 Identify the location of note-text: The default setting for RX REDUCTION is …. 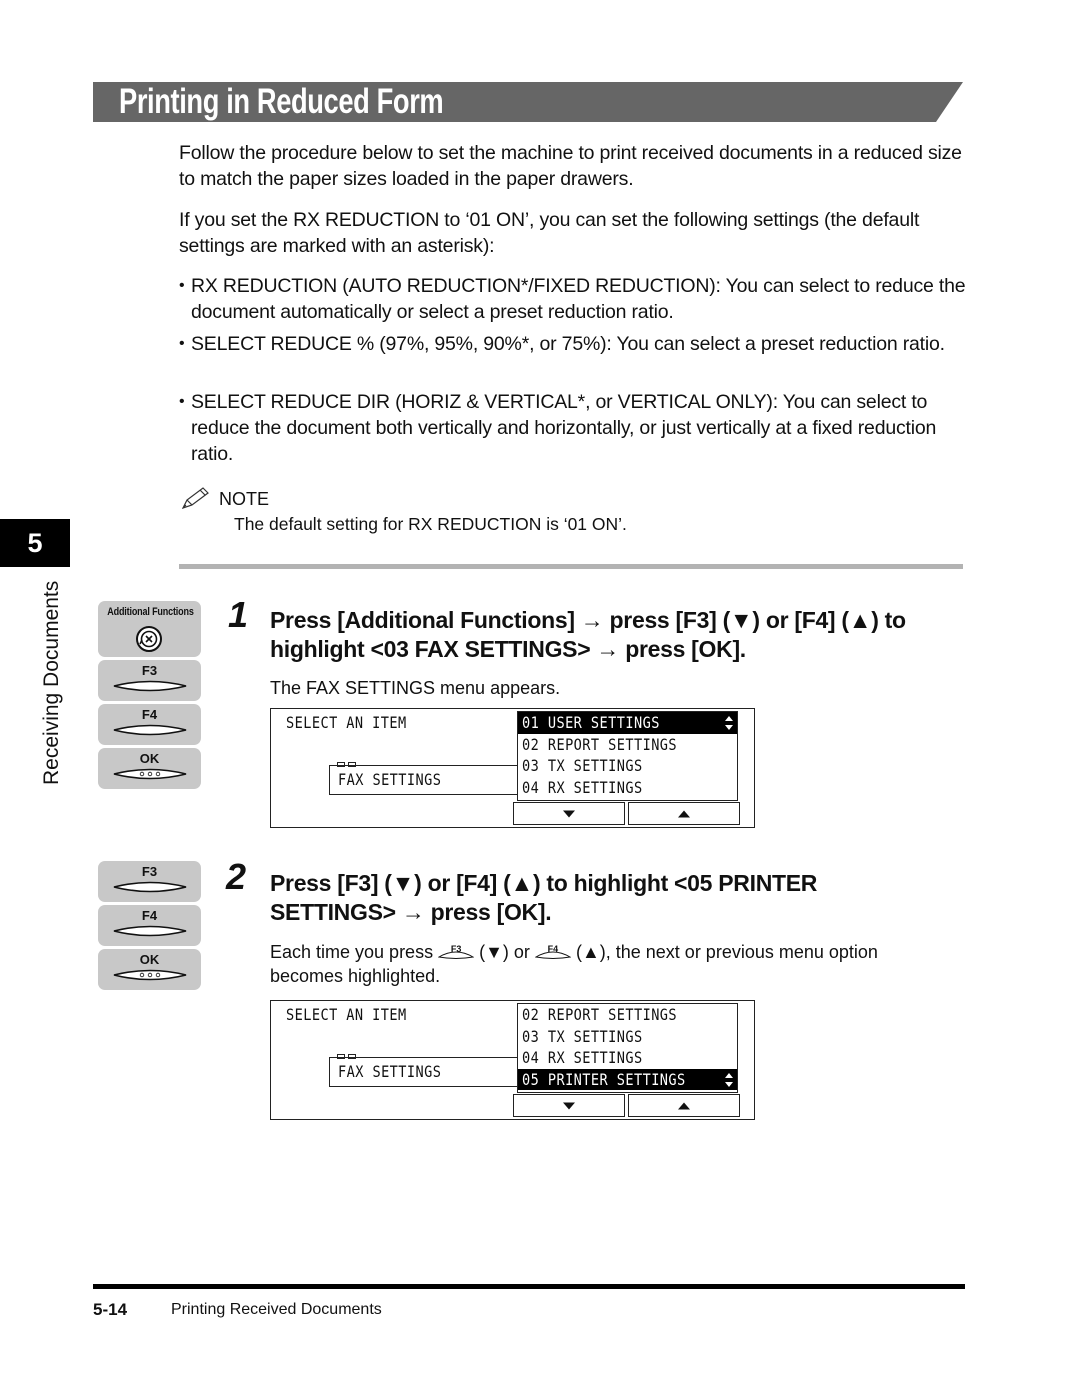
(430, 524).